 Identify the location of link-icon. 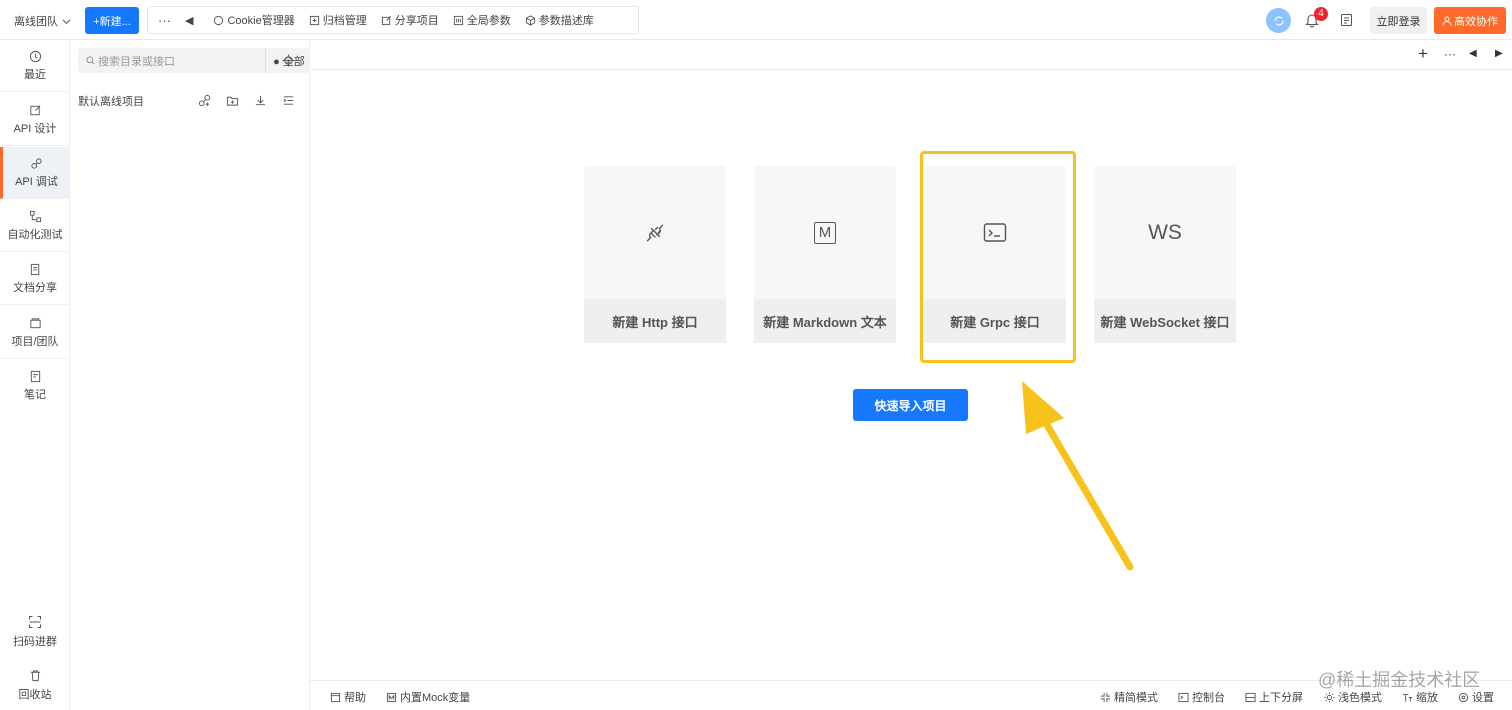
(36, 163).